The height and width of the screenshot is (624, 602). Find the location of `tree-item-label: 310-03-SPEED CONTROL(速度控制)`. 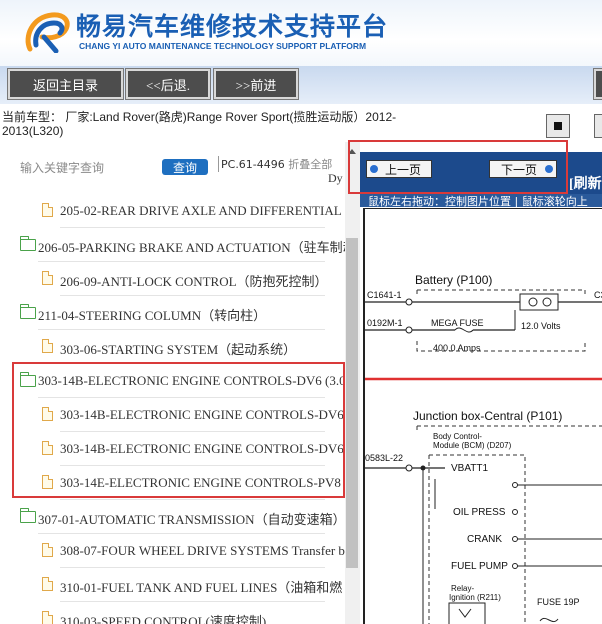

tree-item-label: 310-03-SPEED CONTROL(速度控制) is located at coordinates (163, 619).